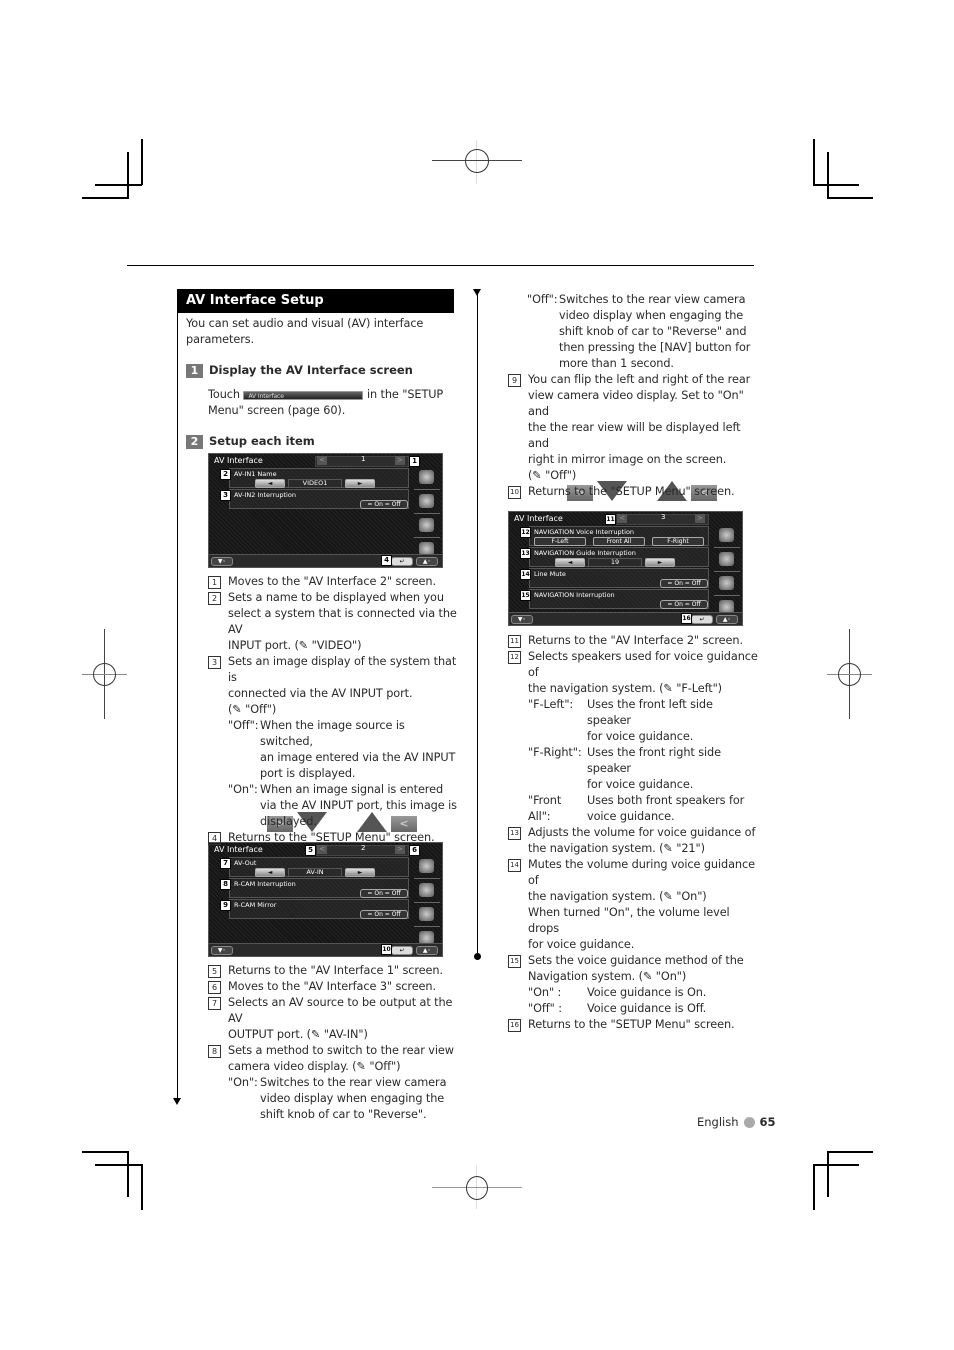 The height and width of the screenshot is (1350, 954). I want to click on step-1-line: Touch AV Interface in the "SETUP, so click(330, 395).